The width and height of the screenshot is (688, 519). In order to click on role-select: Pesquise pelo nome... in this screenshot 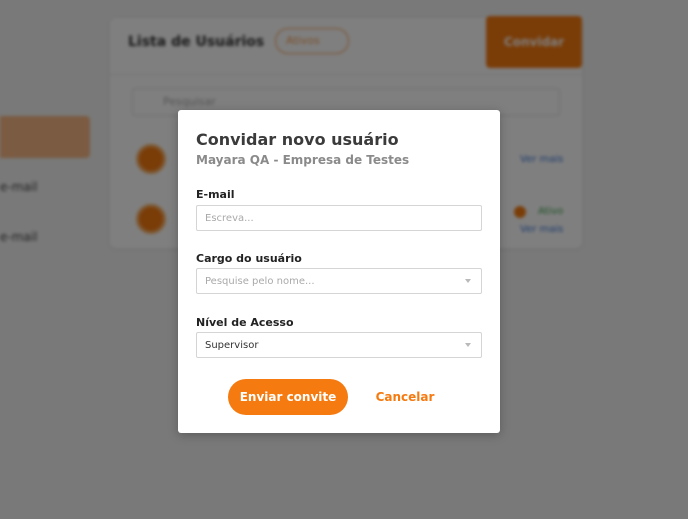, I will do `click(339, 281)`.